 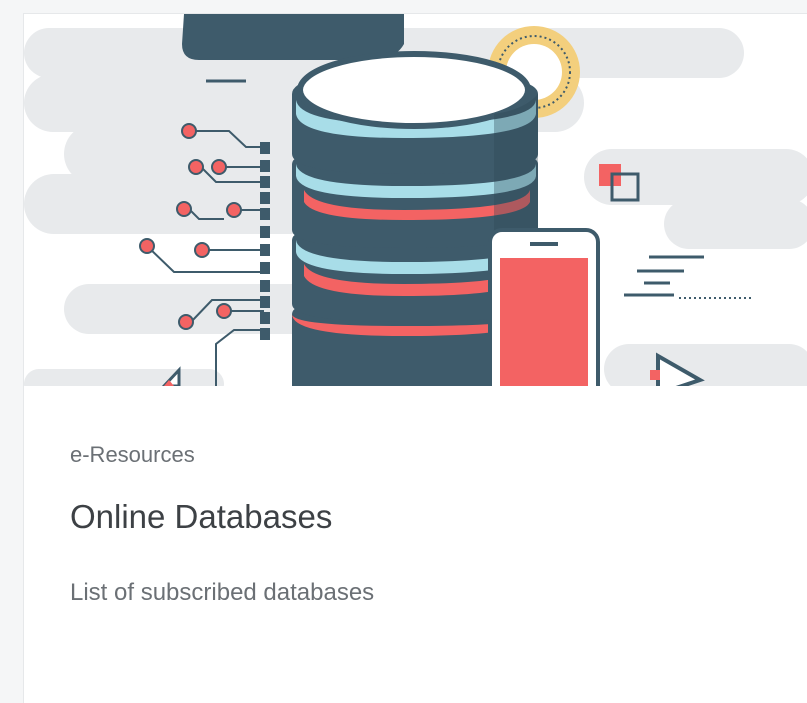 What do you see at coordinates (222, 592) in the screenshot?
I see `card-description: List of subscribed databases` at bounding box center [222, 592].